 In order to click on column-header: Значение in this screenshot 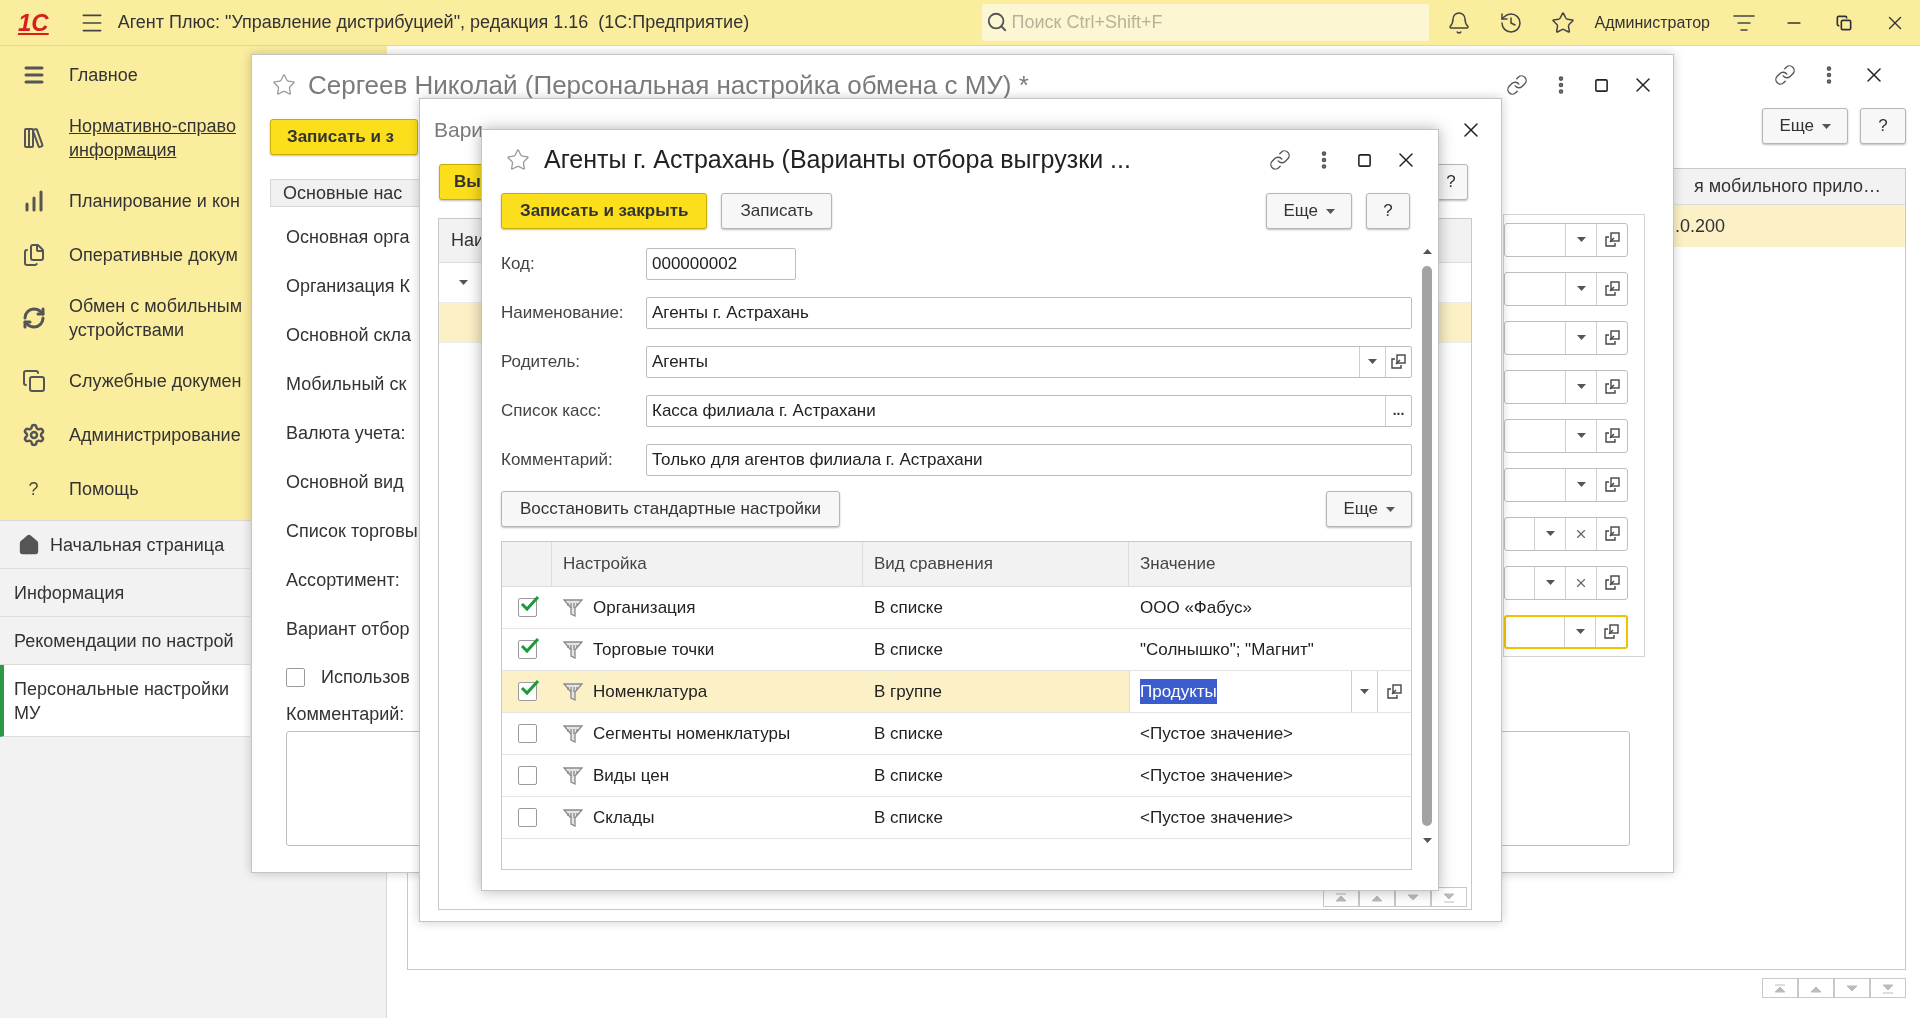, I will do `click(1270, 564)`.